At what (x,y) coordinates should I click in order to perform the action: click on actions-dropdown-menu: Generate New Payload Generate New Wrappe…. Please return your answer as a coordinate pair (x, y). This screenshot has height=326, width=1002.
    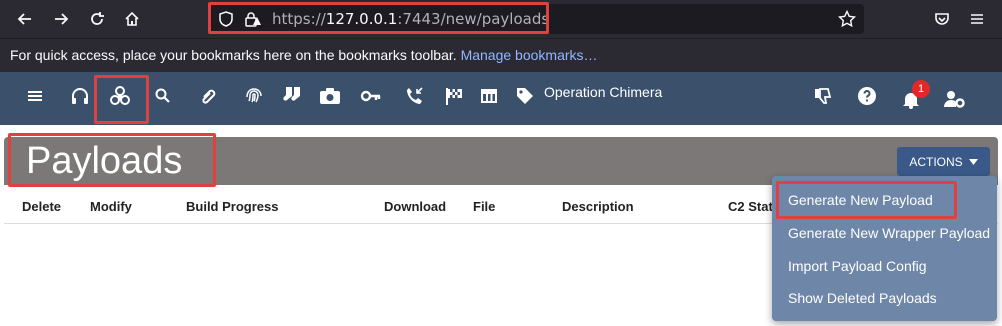
    Looking at the image, I should click on (884, 248).